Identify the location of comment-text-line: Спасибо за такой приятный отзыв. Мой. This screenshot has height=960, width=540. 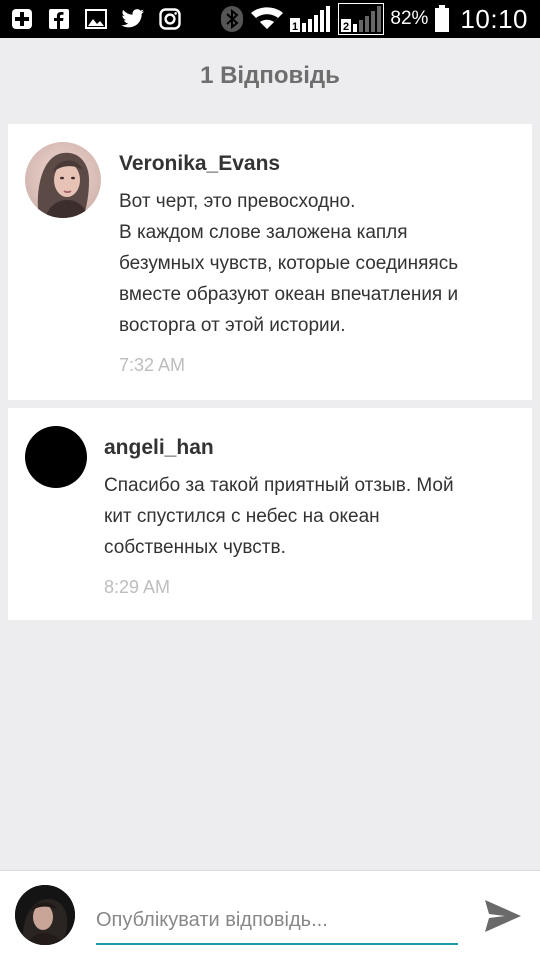
(279, 485).